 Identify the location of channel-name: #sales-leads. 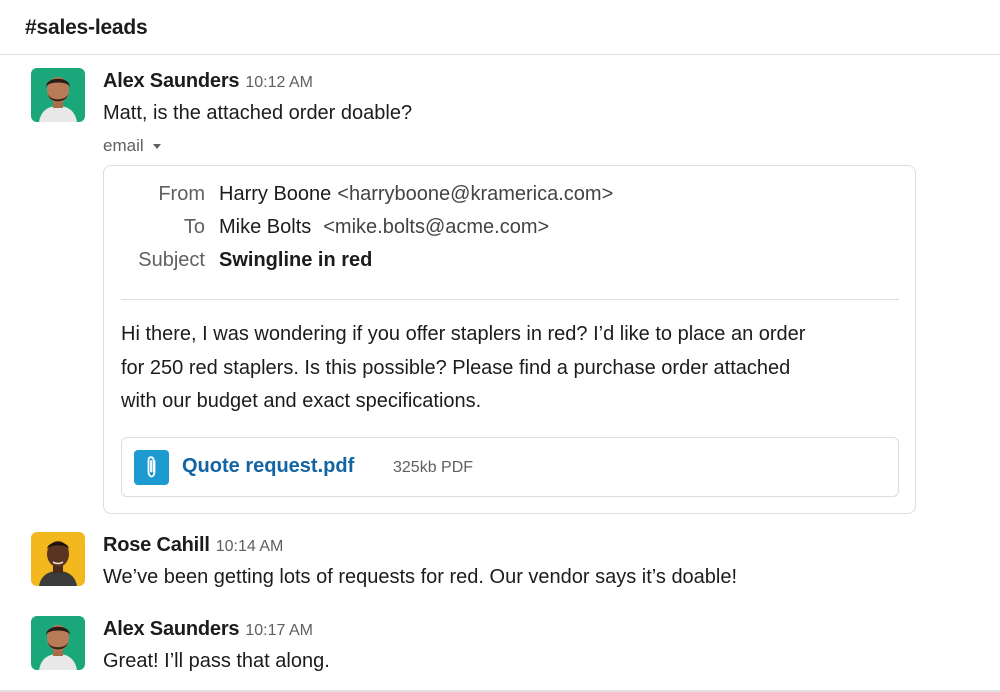
(86, 28).